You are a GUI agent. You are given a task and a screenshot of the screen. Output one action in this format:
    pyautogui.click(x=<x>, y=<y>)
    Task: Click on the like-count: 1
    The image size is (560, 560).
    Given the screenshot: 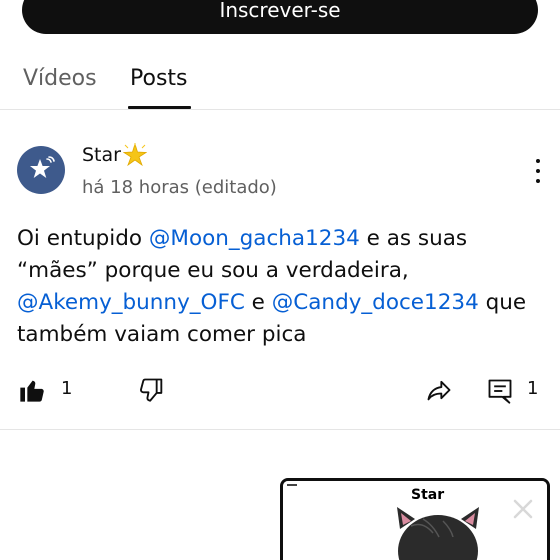 What is the action you would take?
    pyautogui.click(x=67, y=388)
    